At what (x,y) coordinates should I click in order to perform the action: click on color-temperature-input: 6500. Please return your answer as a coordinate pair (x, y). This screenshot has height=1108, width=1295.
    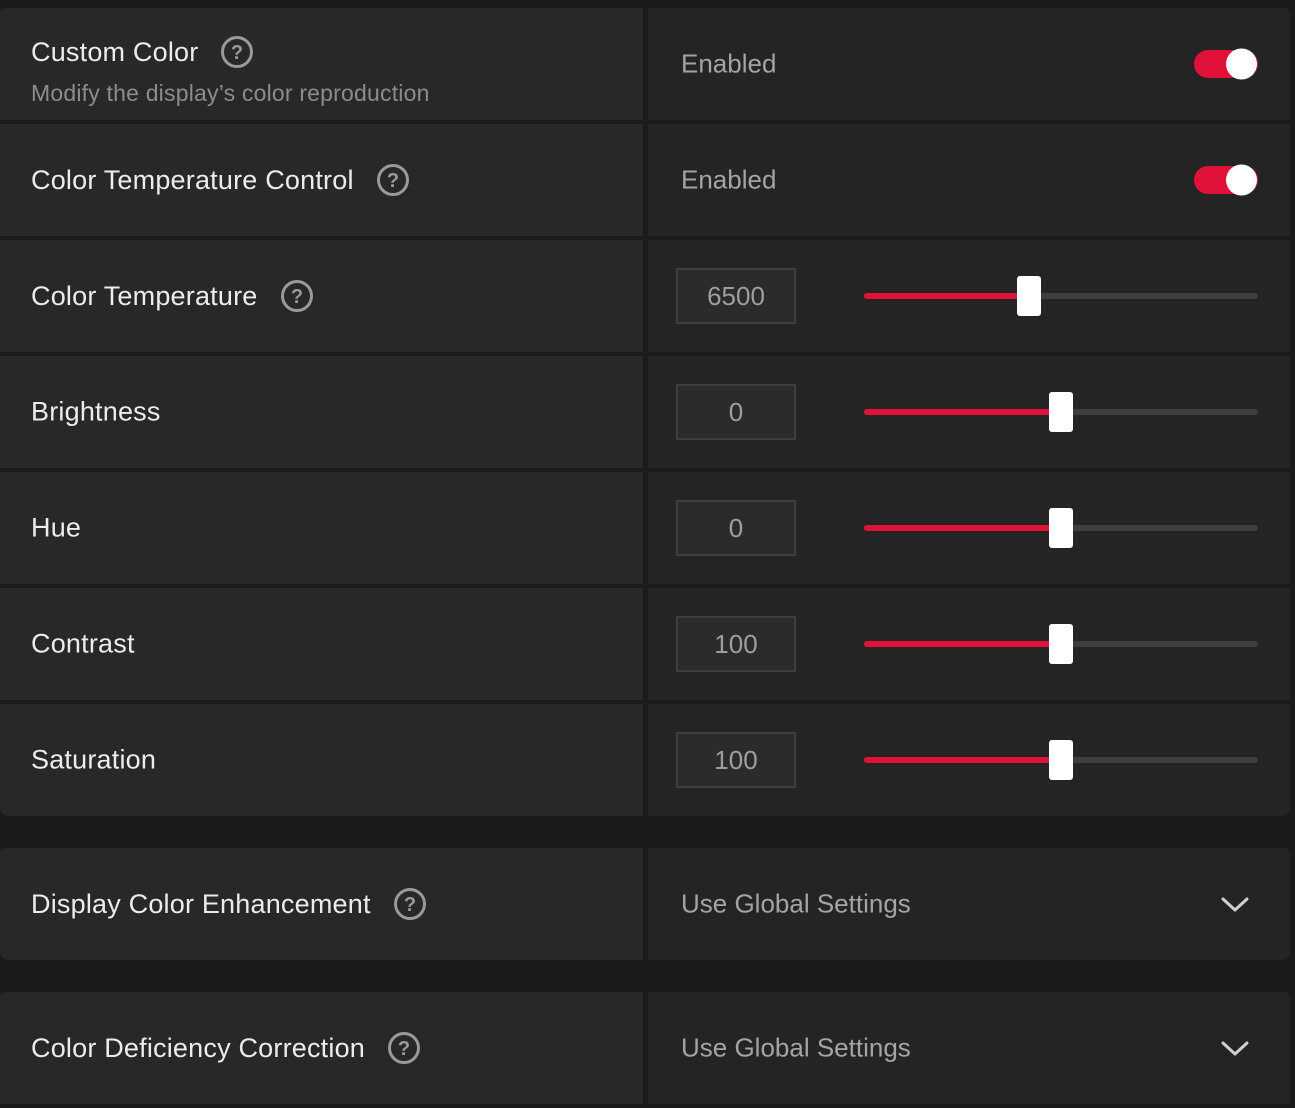
    Looking at the image, I should click on (736, 296).